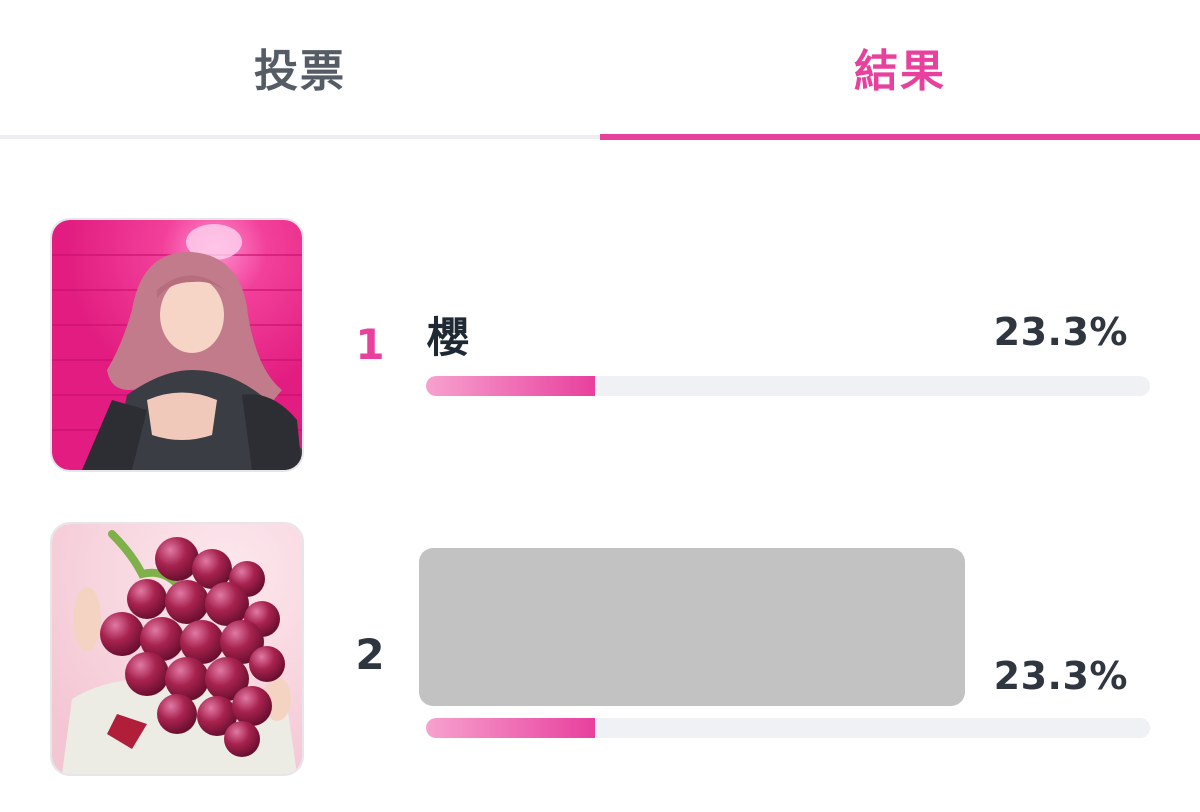  I want to click on grape-sticker-photo-icon, so click(177, 649).